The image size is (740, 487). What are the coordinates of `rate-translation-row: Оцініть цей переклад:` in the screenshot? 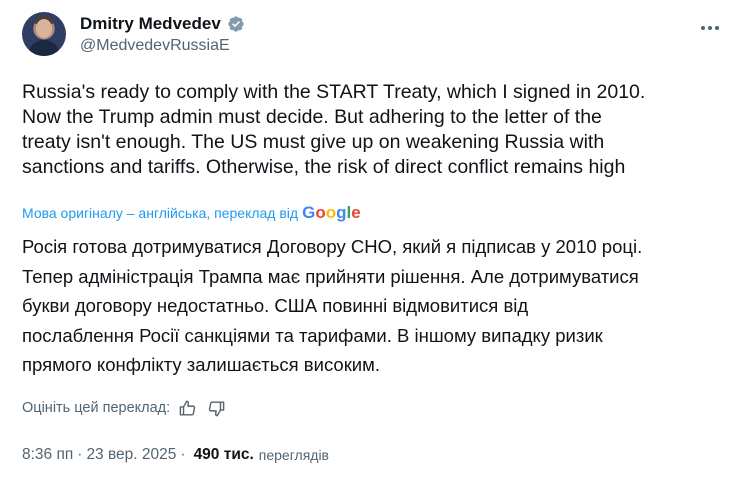 It's located at (124, 408).